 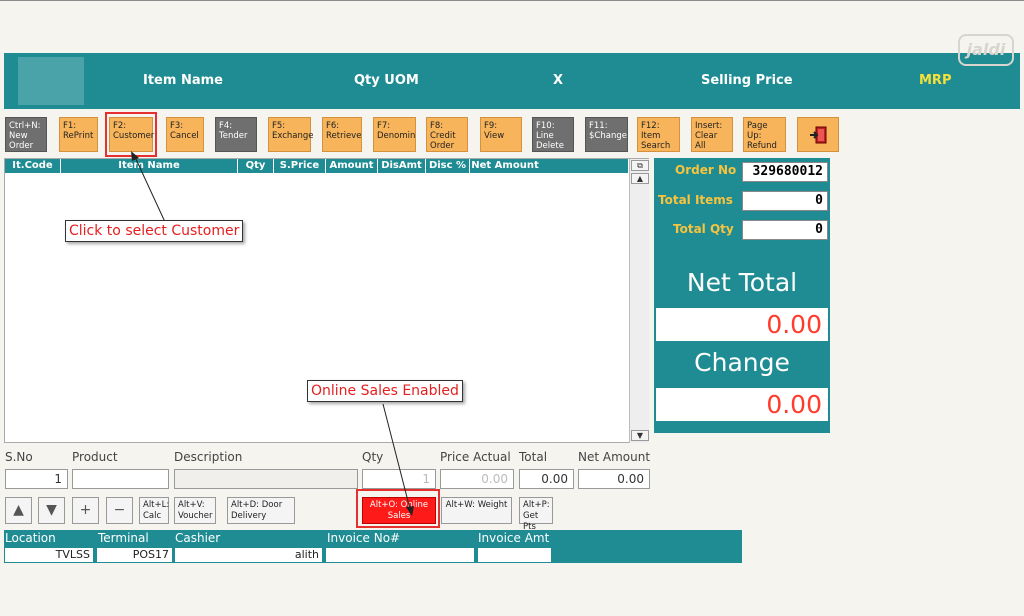 What do you see at coordinates (135, 156) in the screenshot?
I see `arrow-head-customer` at bounding box center [135, 156].